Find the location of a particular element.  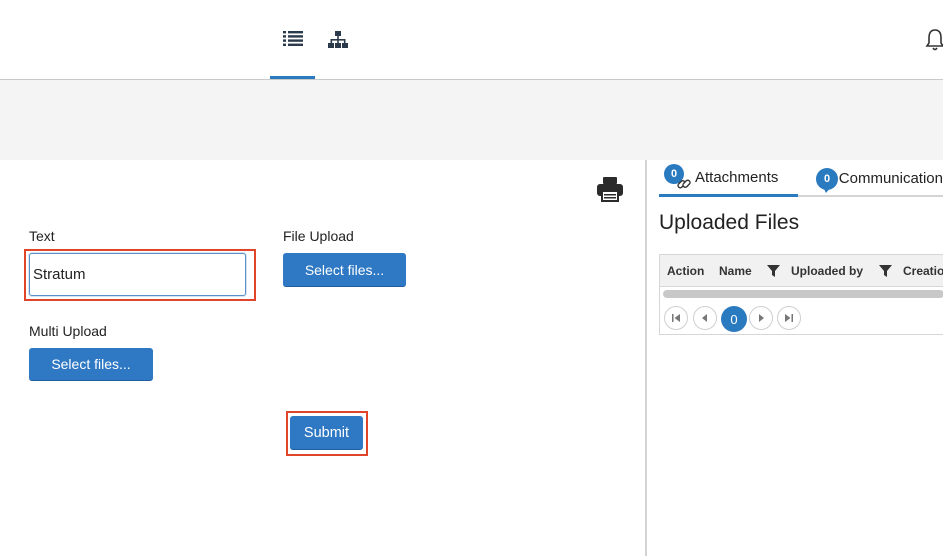

tab-hierarchy-view is located at coordinates (337, 39).